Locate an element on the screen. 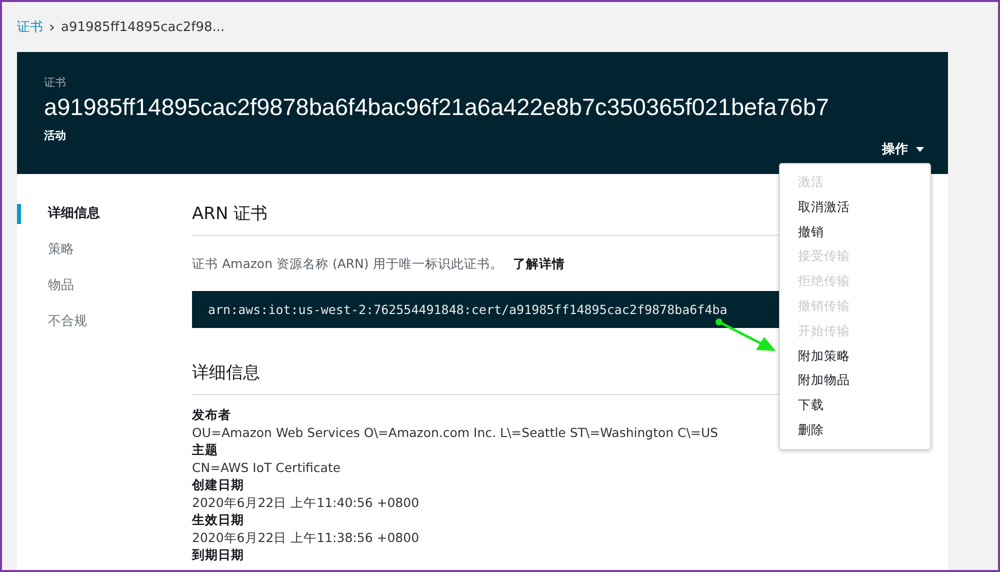  sidebar-item: 物品 is located at coordinates (104, 286).